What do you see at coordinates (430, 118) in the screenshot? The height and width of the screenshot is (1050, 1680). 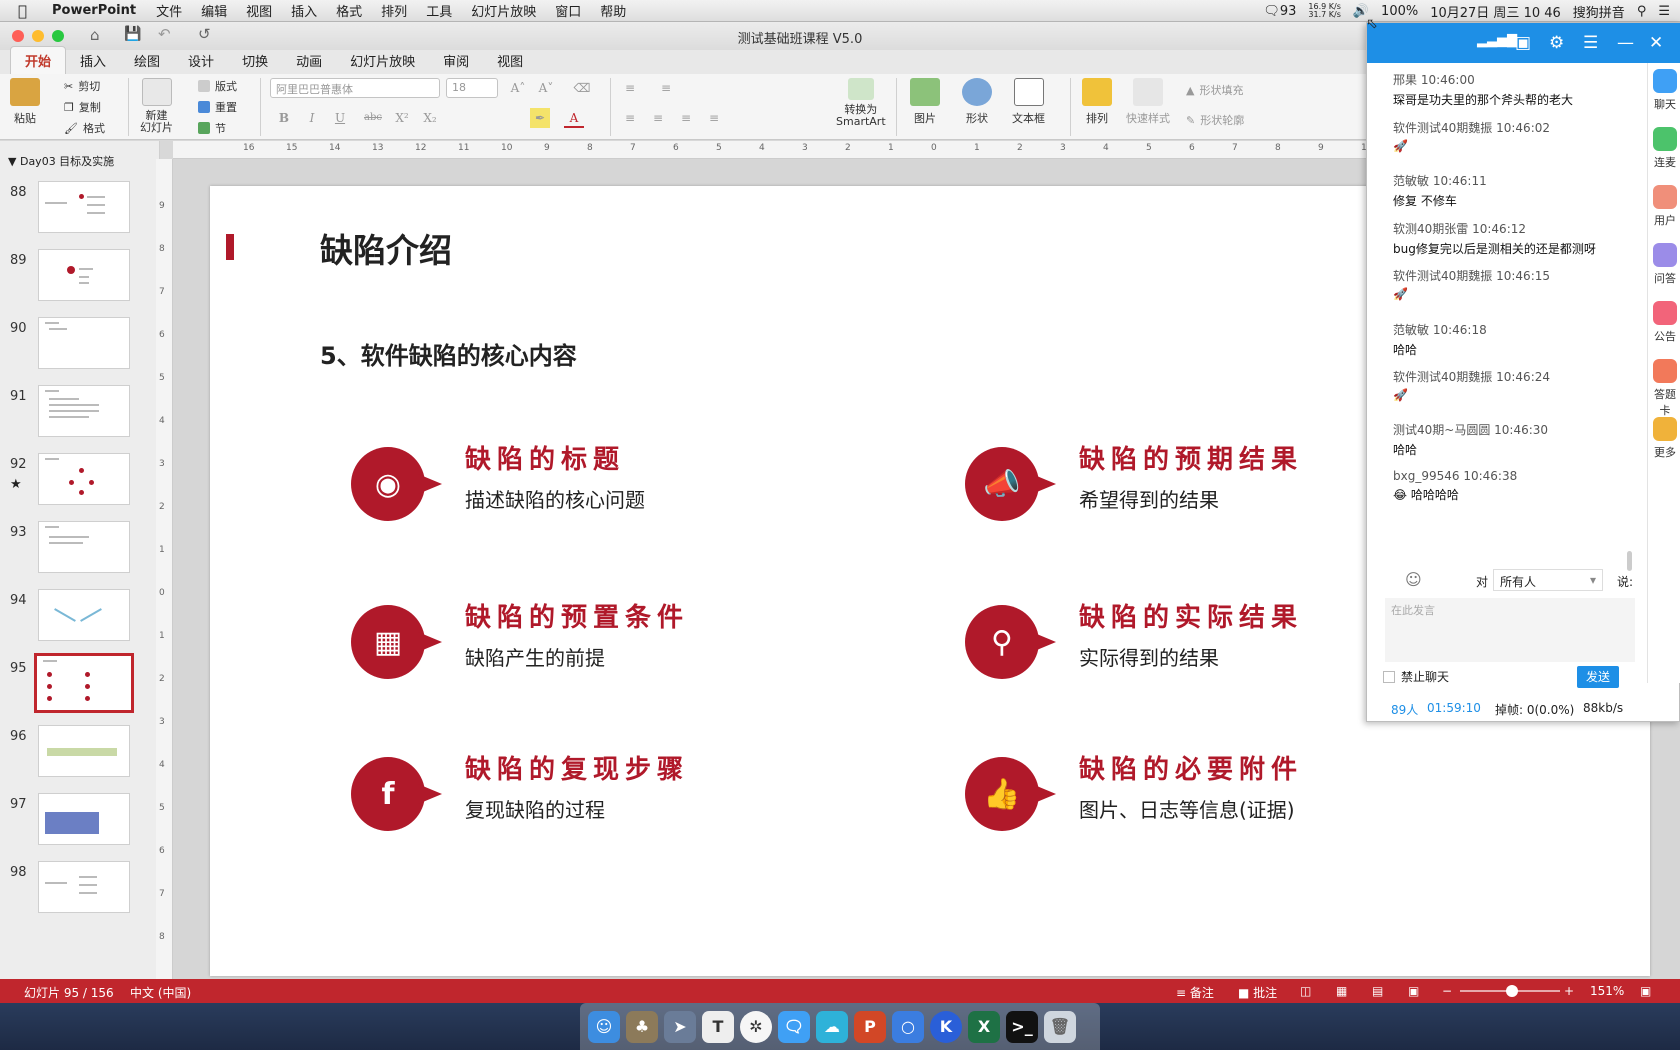 I see `subscript-icon: X₂` at bounding box center [430, 118].